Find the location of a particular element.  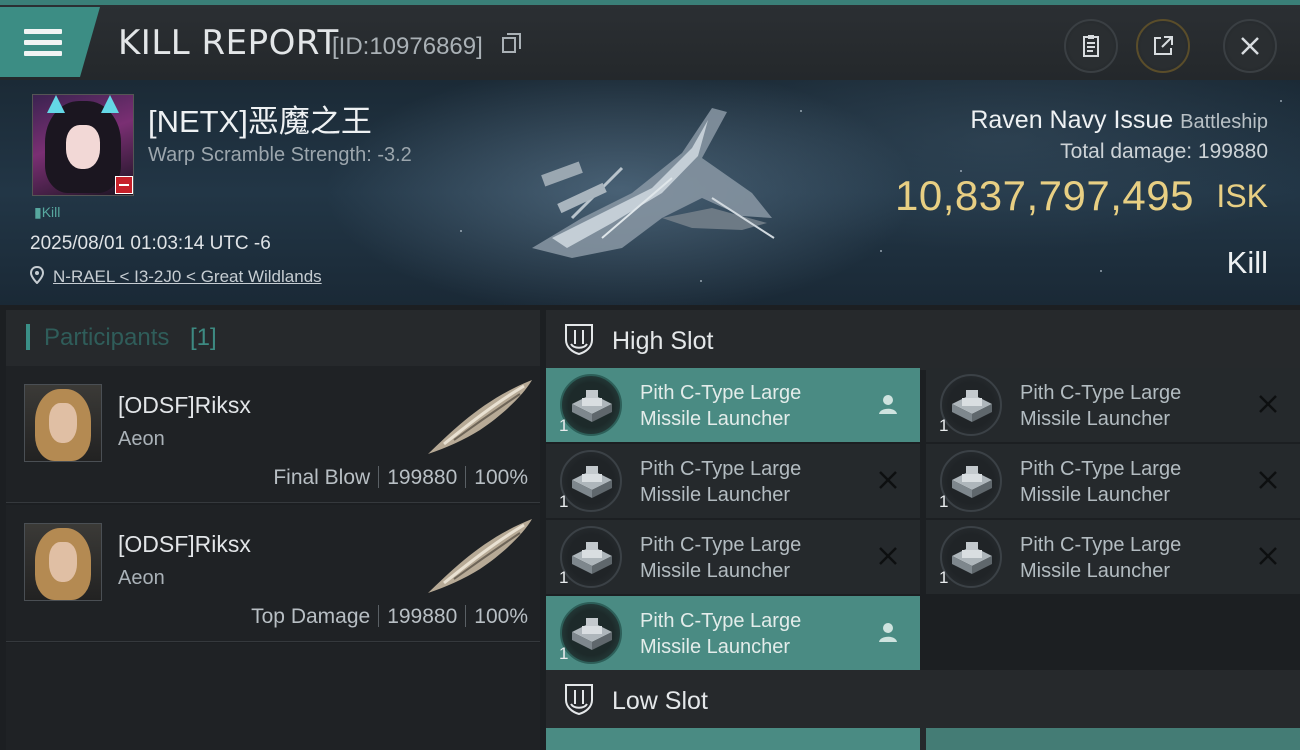

pilot-icon is located at coordinates (888, 404).